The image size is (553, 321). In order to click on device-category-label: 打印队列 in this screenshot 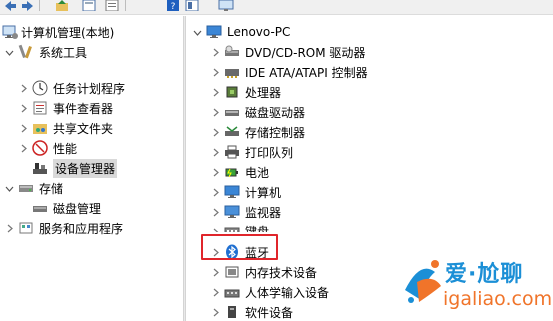, I will do `click(269, 152)`.